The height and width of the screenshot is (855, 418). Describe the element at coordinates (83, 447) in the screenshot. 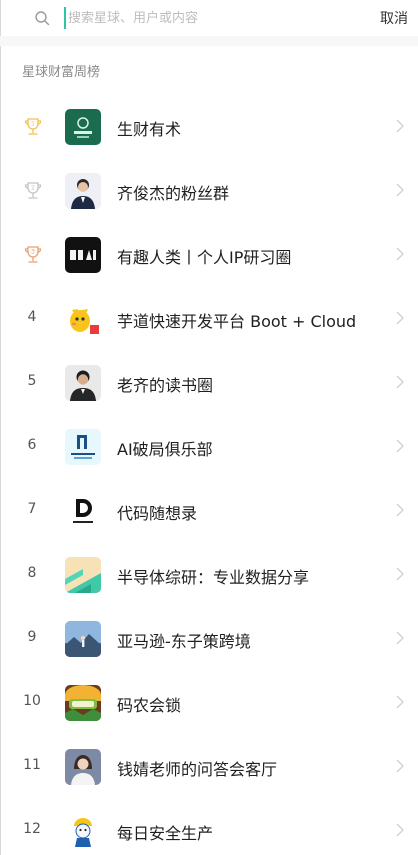

I see `ai-pojü-logo-icon` at that location.